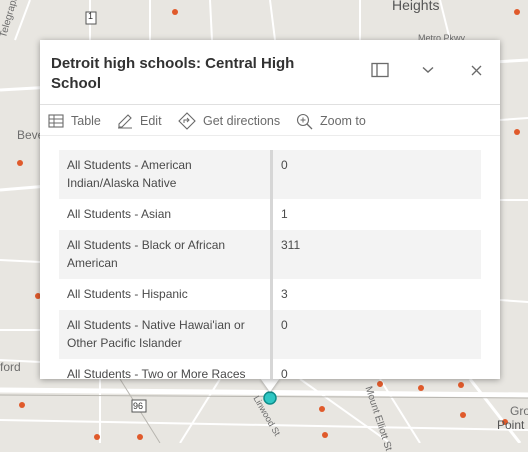  I want to click on popup-actions-bar: Table Edit Get directions Zoom to, so click(270, 120).